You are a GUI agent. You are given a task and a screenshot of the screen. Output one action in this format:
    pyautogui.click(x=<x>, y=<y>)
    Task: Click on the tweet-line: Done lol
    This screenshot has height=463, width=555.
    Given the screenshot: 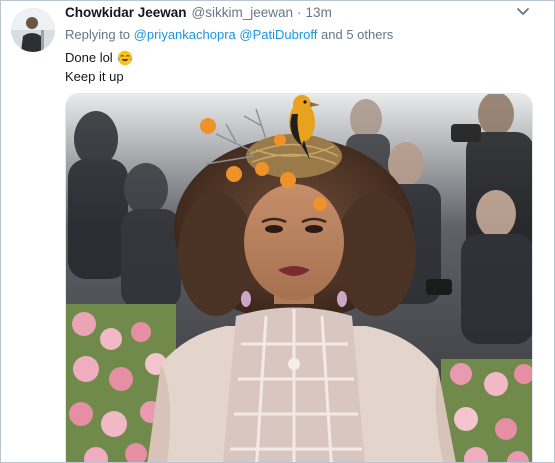 What is the action you would take?
    pyautogui.click(x=89, y=57)
    